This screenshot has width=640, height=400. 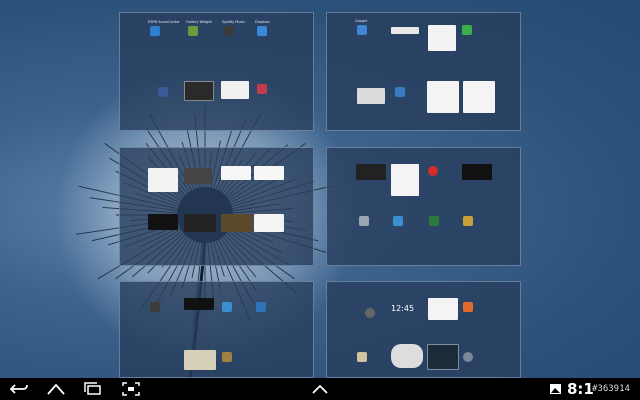 I want to click on espn-icon, so click(x=155, y=31).